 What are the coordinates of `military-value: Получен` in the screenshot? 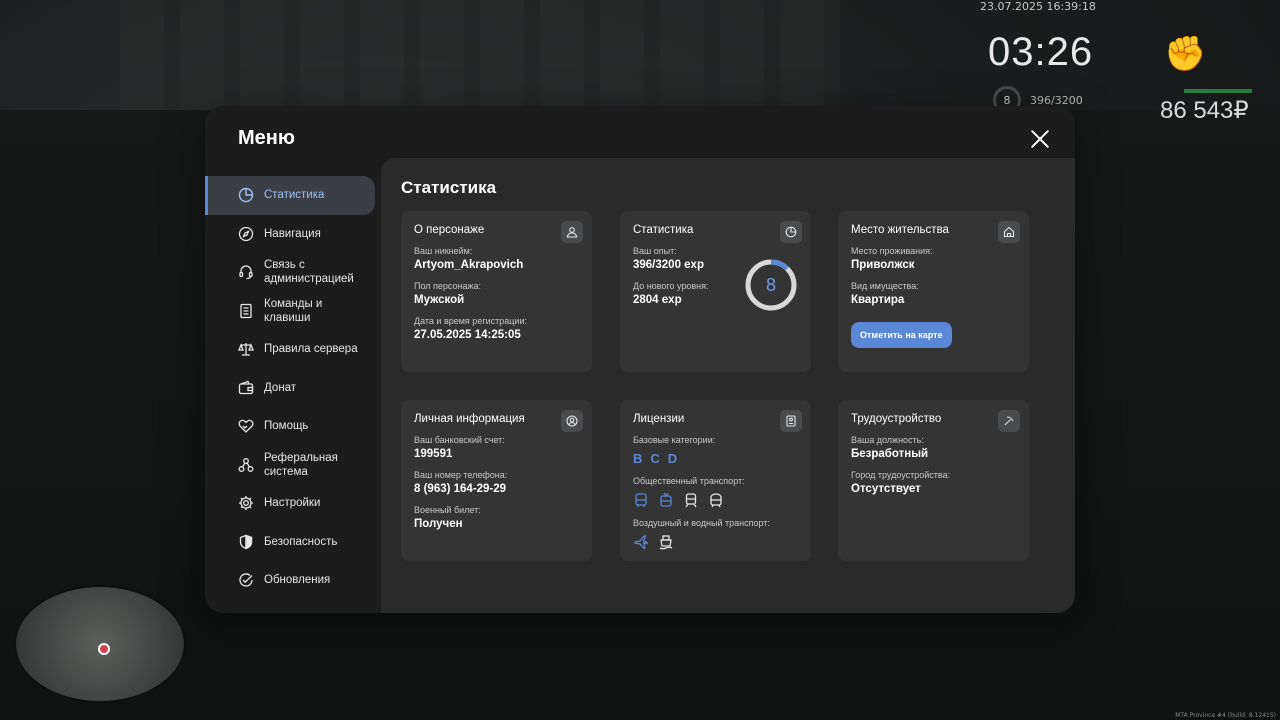 It's located at (438, 524).